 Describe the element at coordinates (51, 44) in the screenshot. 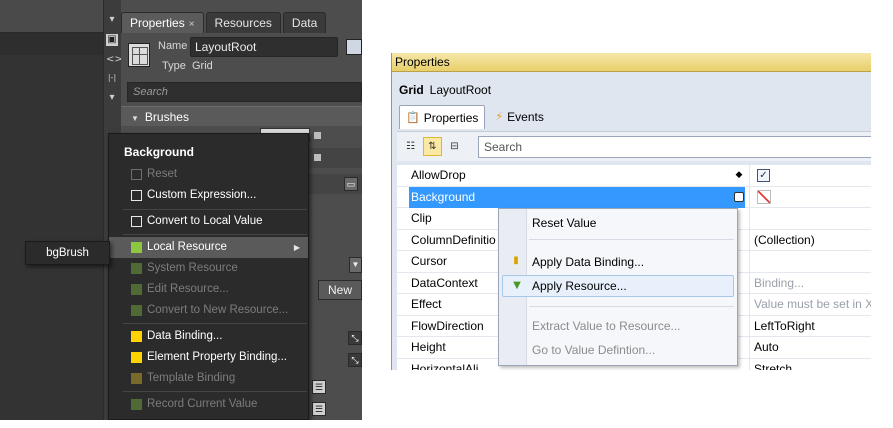

I see `artboard-strip` at that location.